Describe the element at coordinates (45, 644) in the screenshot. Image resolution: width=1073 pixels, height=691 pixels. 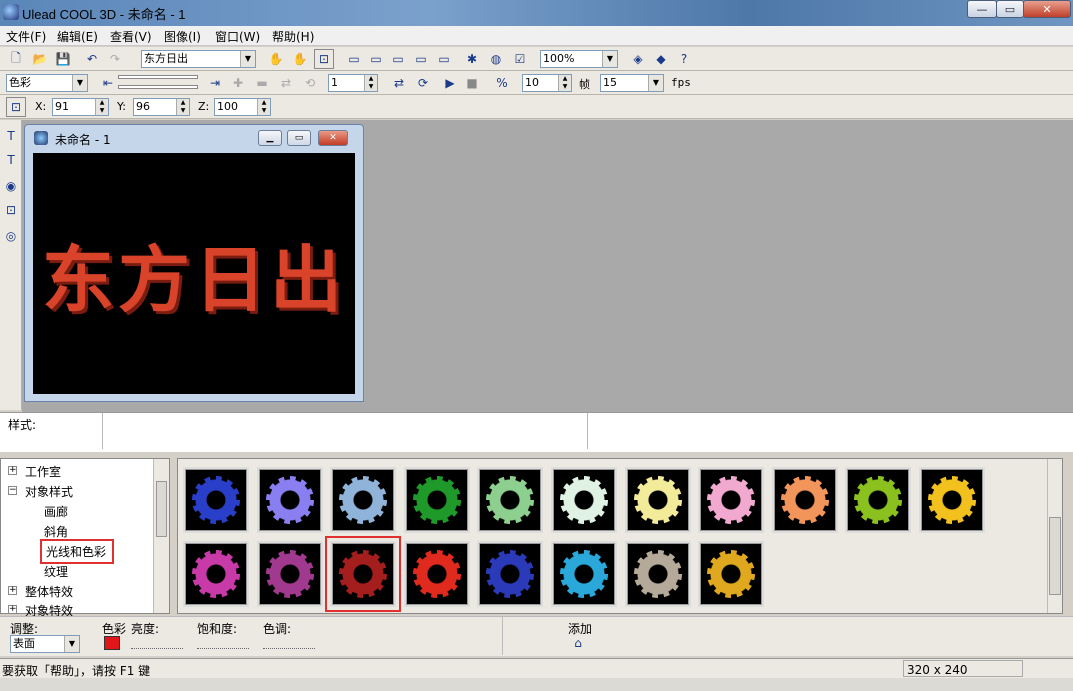
I see `adjust-select: 表面 ▼` at that location.